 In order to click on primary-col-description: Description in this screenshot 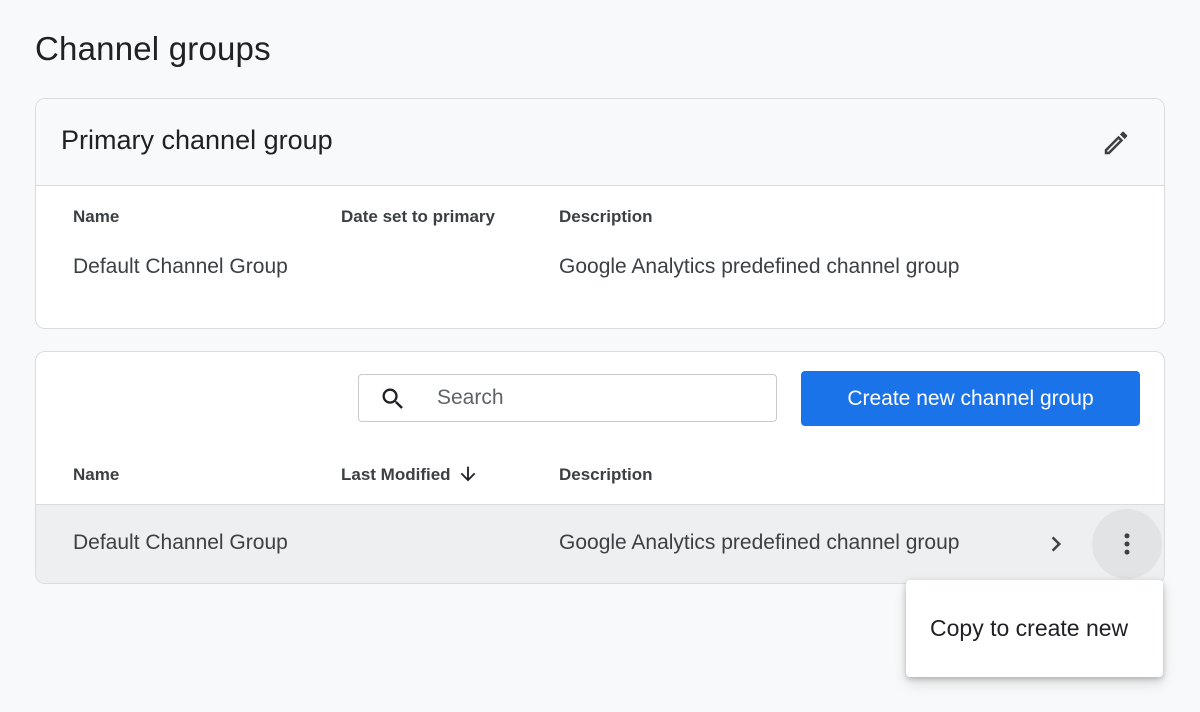, I will do `click(606, 216)`.